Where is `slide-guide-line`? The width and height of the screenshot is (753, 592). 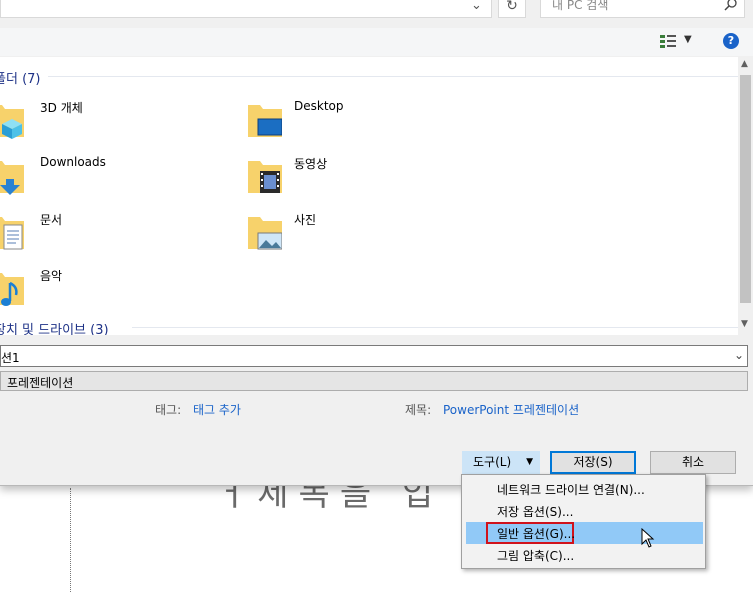
slide-guide-line is located at coordinates (70, 540).